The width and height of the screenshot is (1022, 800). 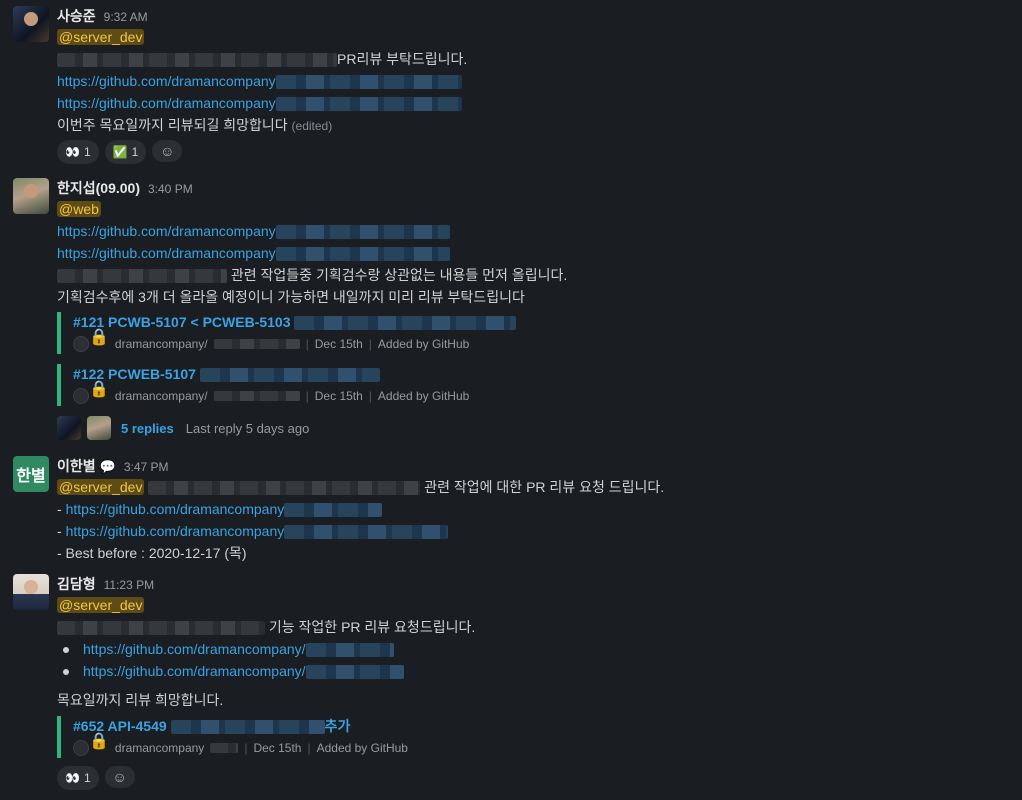 What do you see at coordinates (107, 466) in the screenshot?
I see `speech-bubble-icon: 💬` at bounding box center [107, 466].